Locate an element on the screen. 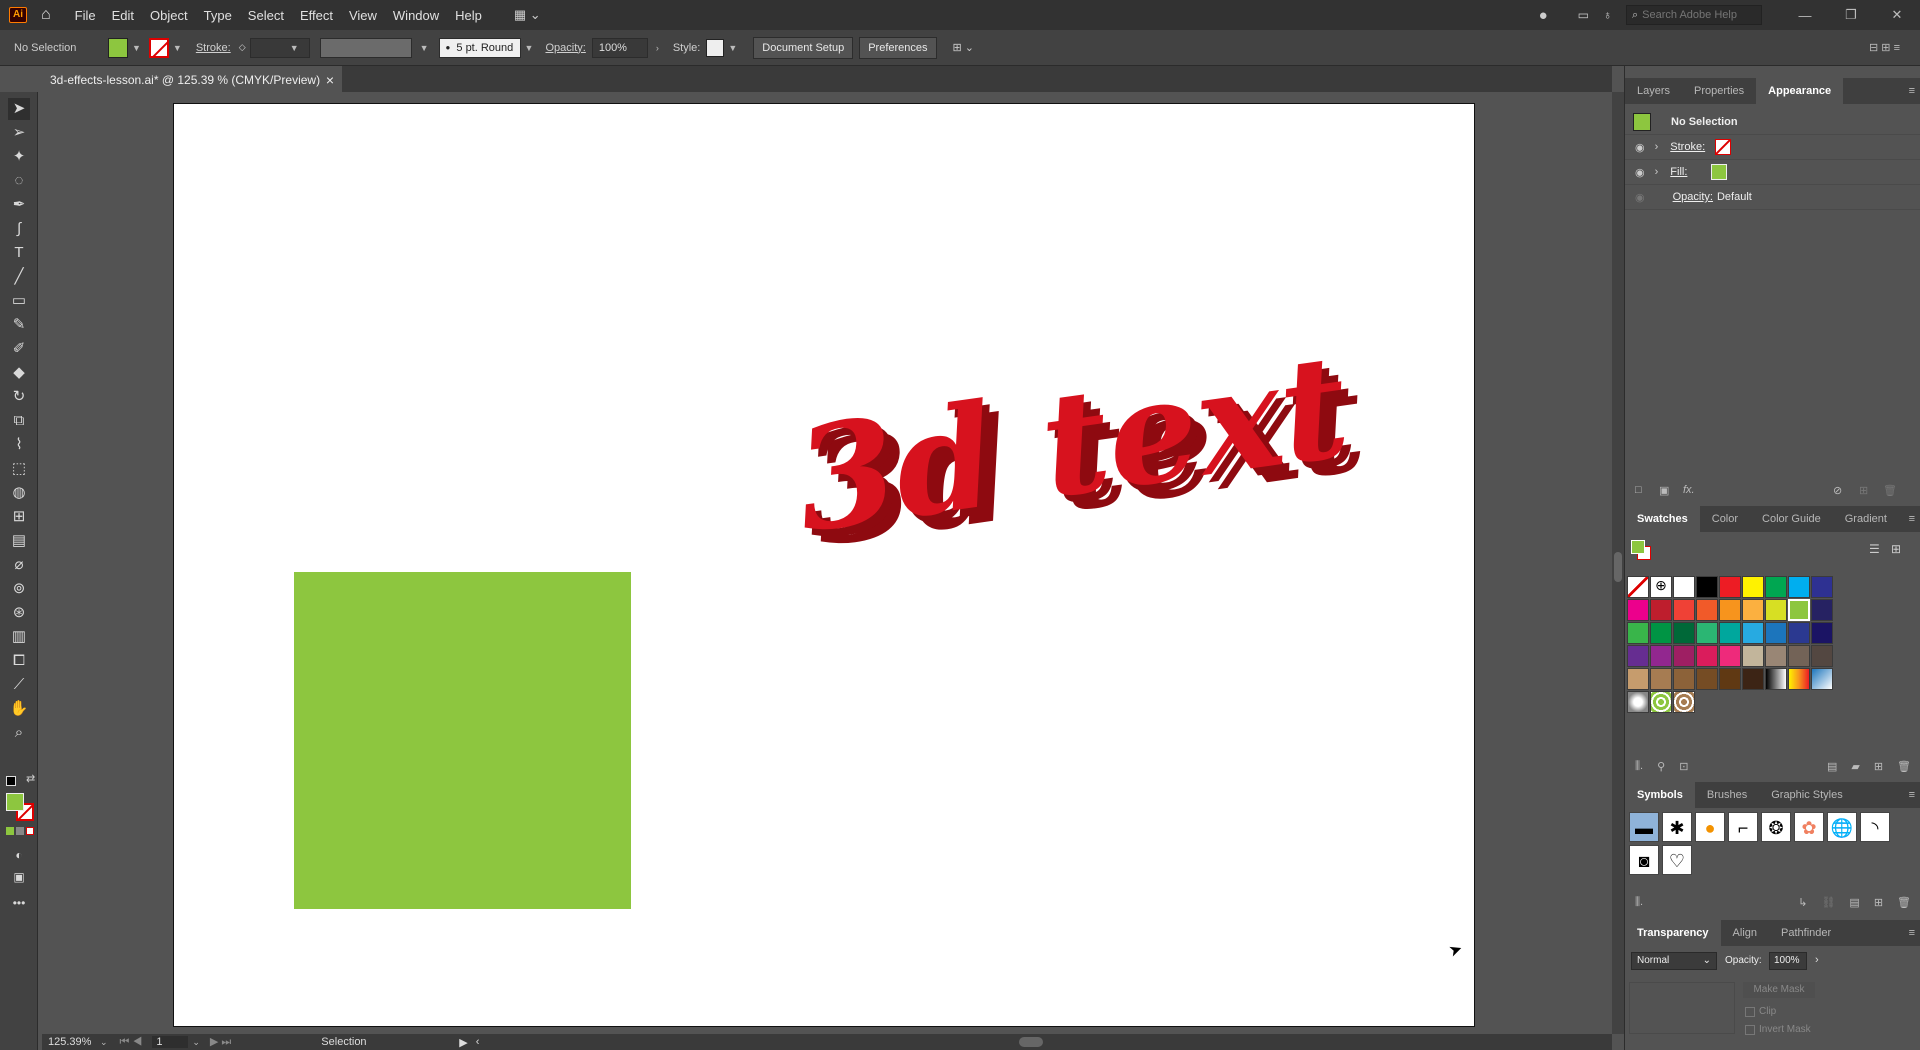 Image resolution: width=1920 pixels, height=1050 pixels. delete-item-icon: 🗑 is located at coordinates (1890, 490).